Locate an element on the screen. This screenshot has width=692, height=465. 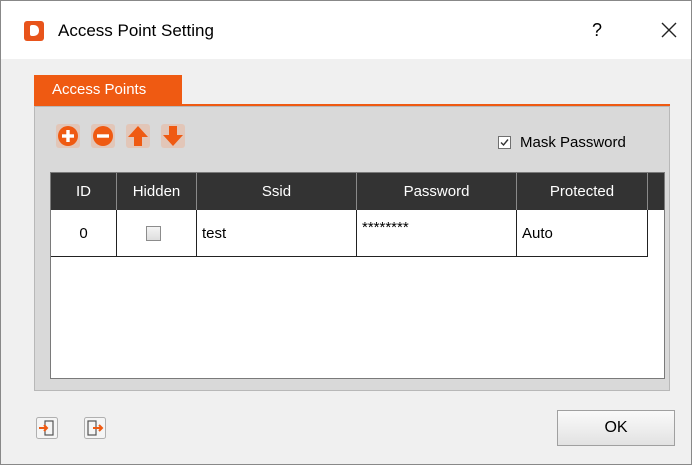
export-icon is located at coordinates (95, 428).